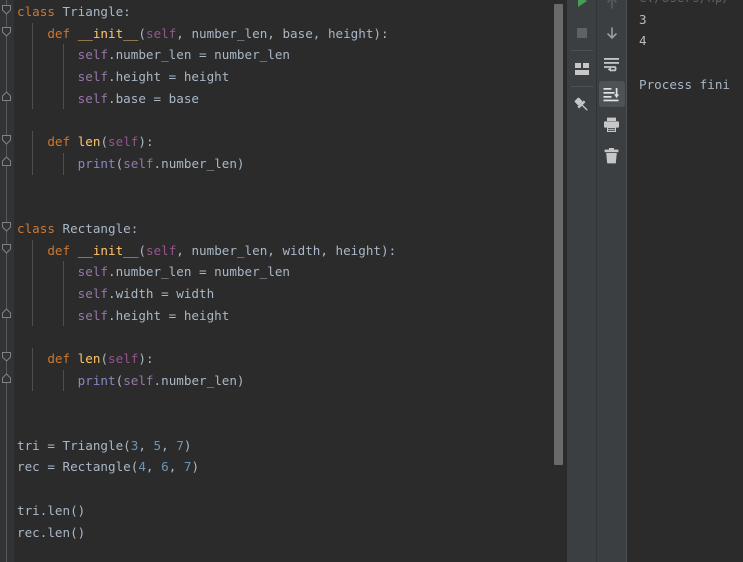 The image size is (743, 562). Describe the element at coordinates (611, 4) in the screenshot. I see `arrow-up-icon` at that location.